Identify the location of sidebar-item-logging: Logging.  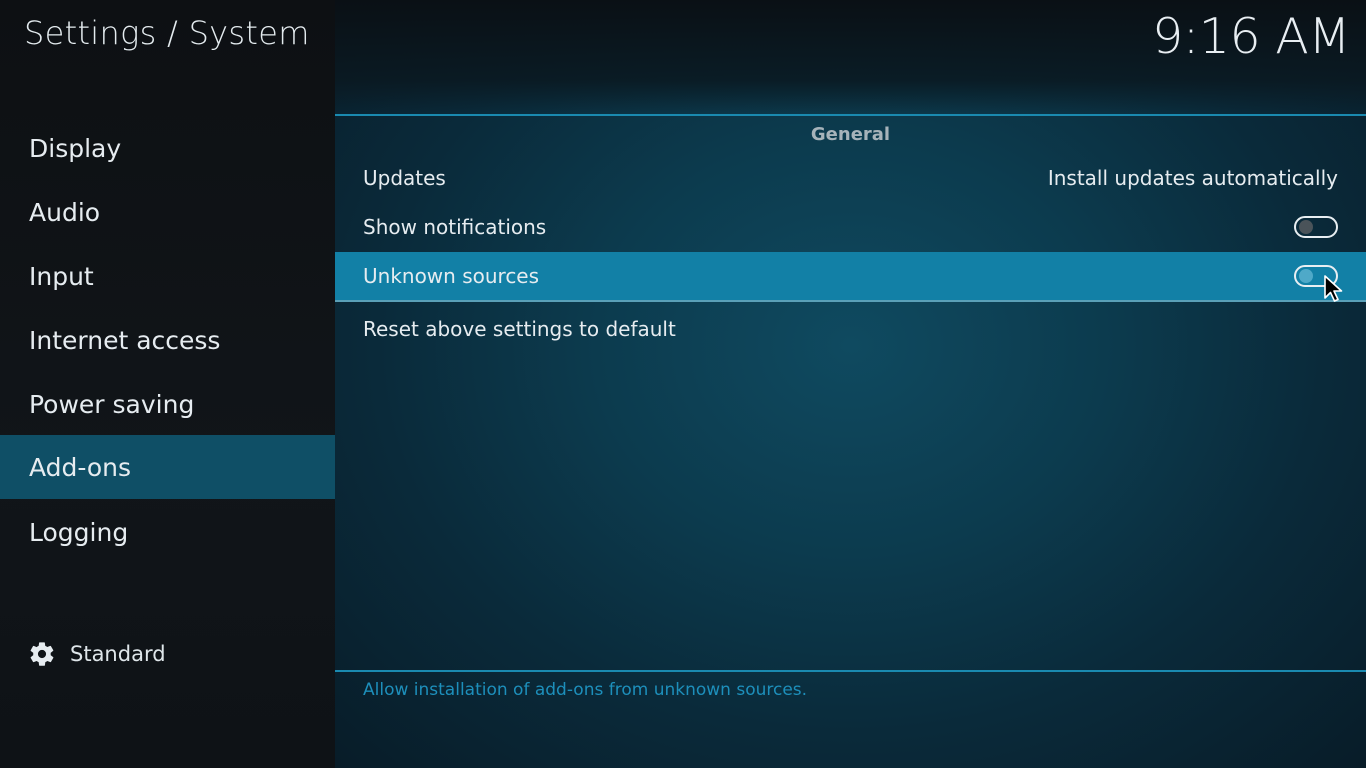
(167, 532).